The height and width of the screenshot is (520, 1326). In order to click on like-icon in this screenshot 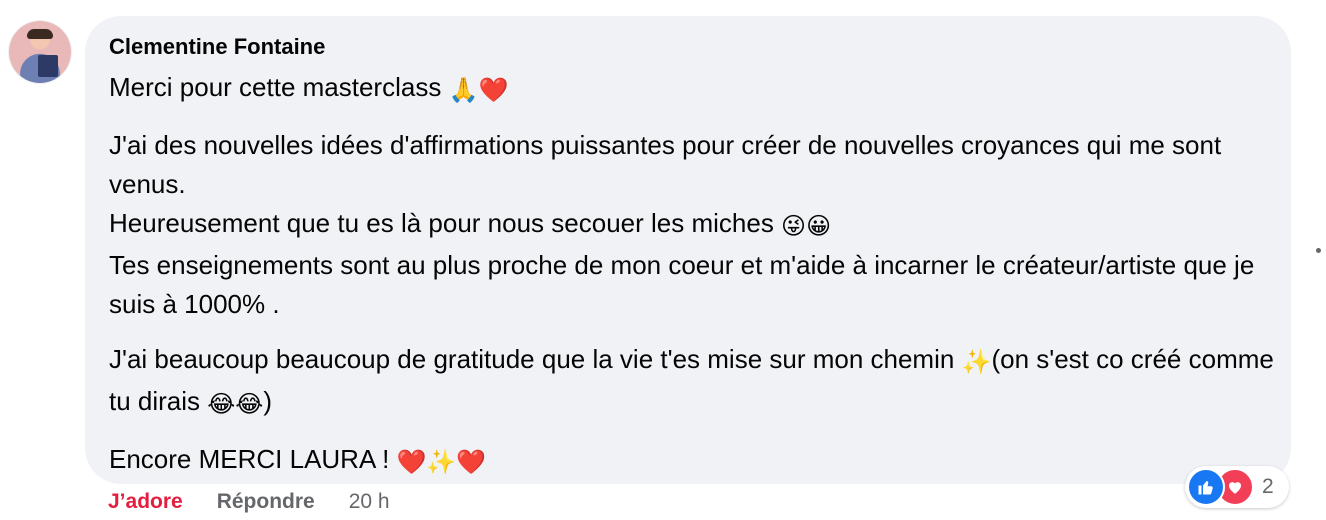, I will do `click(1206, 487)`.